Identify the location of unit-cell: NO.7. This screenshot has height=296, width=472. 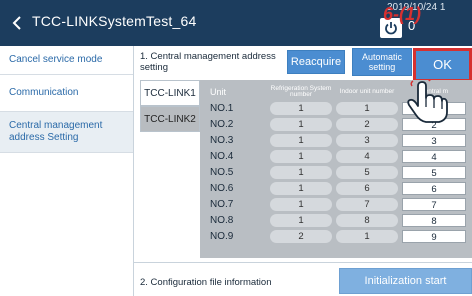
(222, 204).